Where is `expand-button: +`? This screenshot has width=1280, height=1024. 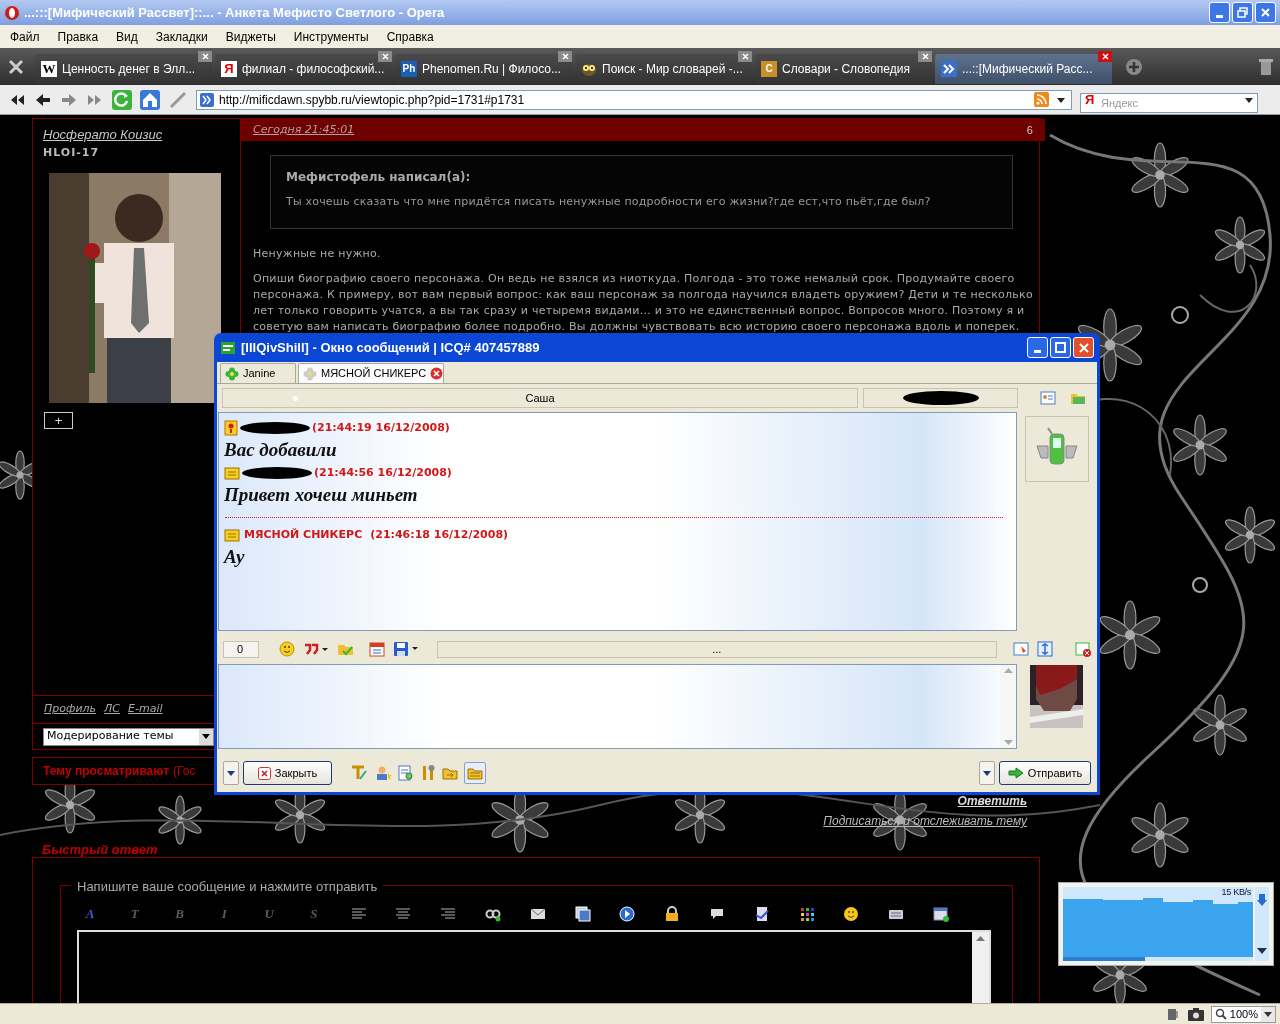 expand-button: + is located at coordinates (58, 420).